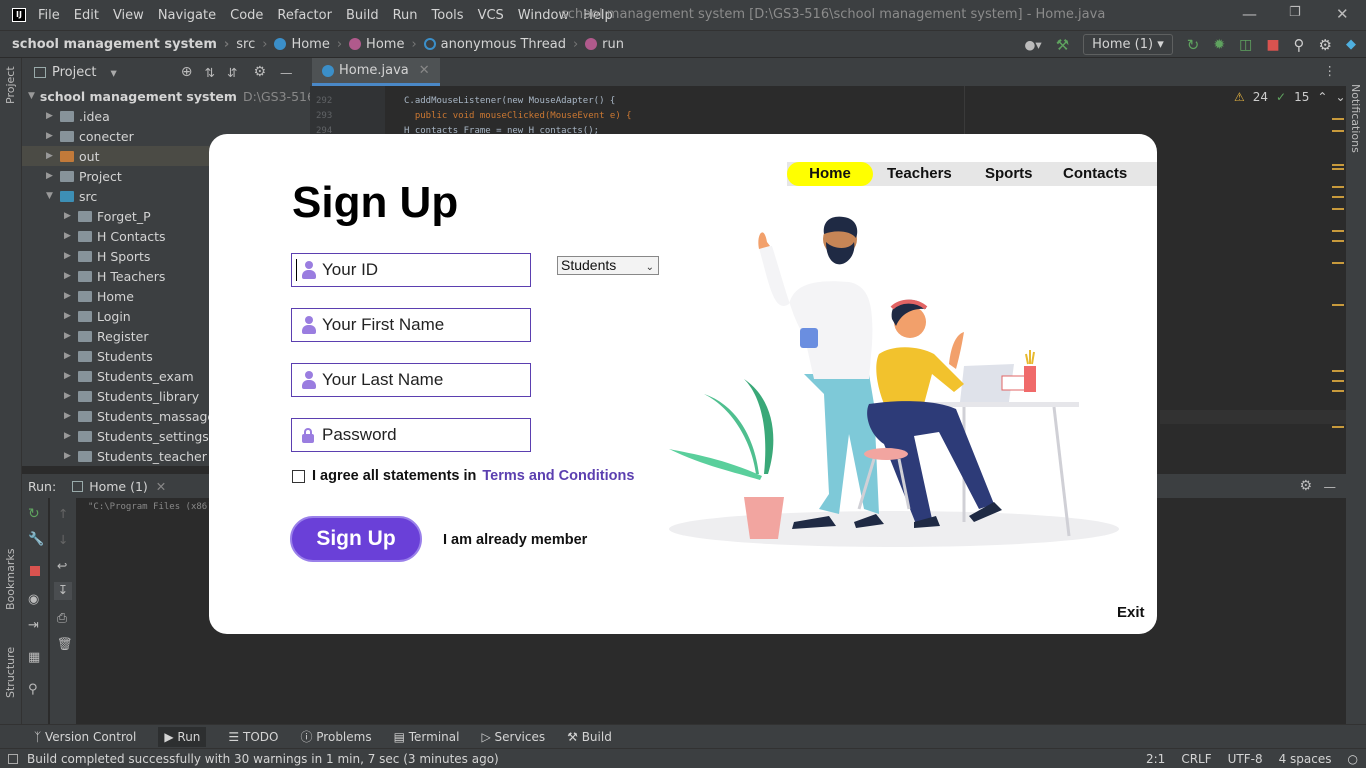 The width and height of the screenshot is (1366, 768). I want to click on project-view-select: Project, so click(74, 72).